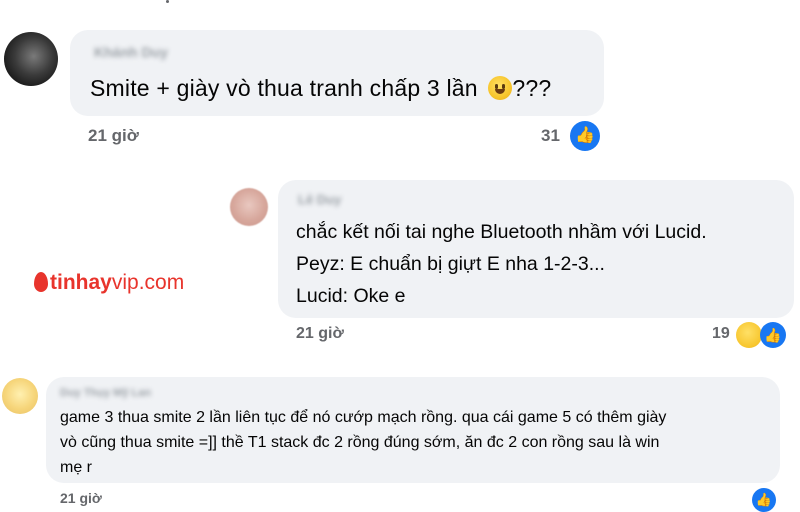 Image resolution: width=800 pixels, height=512 pixels. I want to click on comment-text-line: Lucid: Oke e, so click(351, 296).